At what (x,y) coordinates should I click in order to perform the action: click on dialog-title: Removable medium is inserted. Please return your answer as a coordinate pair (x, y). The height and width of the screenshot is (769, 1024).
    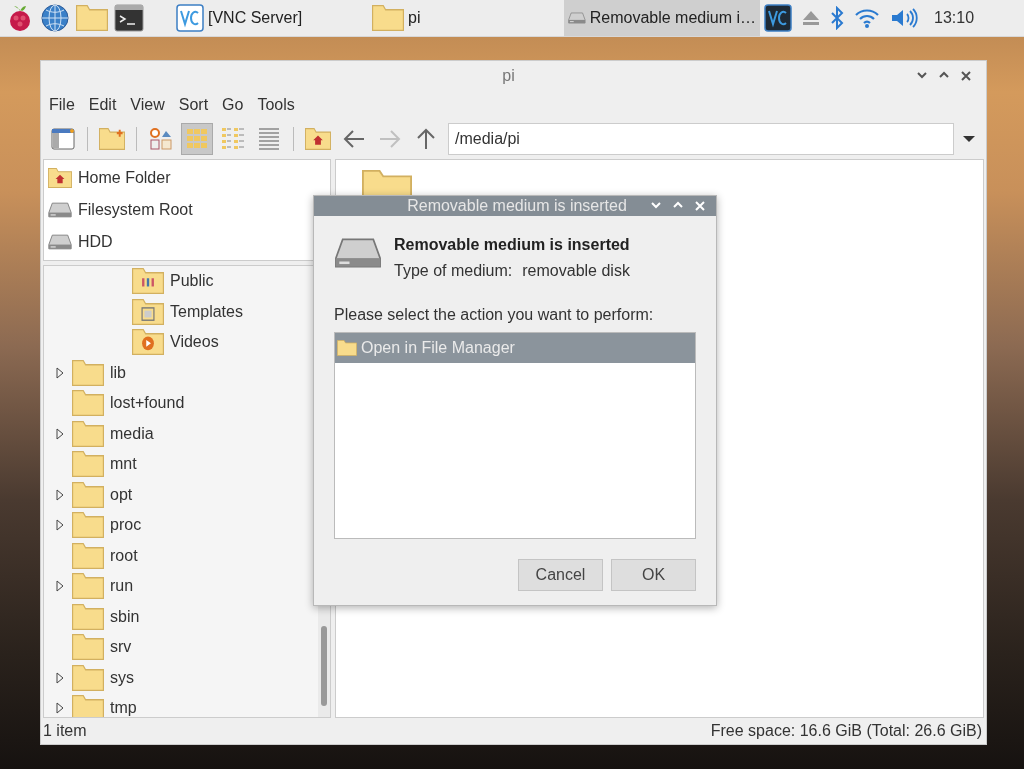
    Looking at the image, I should click on (517, 206).